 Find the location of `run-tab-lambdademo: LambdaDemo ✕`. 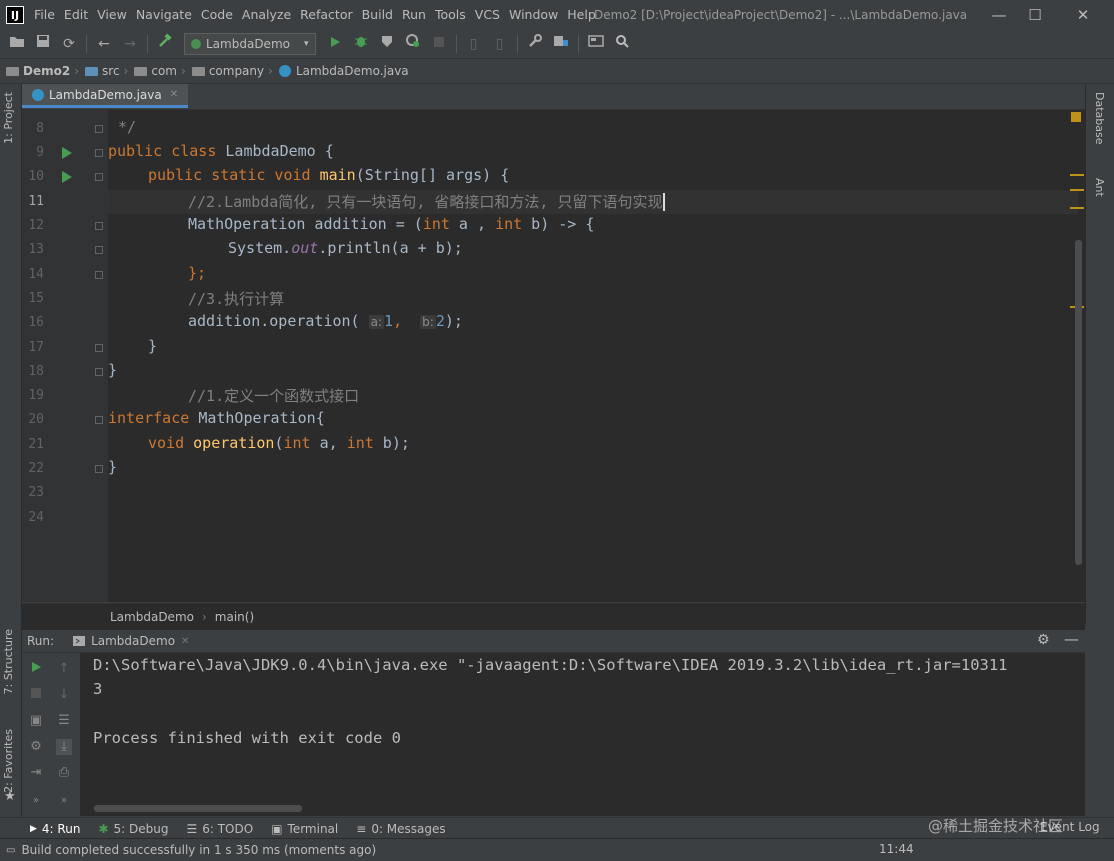

run-tab-lambdademo: LambdaDemo ✕ is located at coordinates (130, 641).